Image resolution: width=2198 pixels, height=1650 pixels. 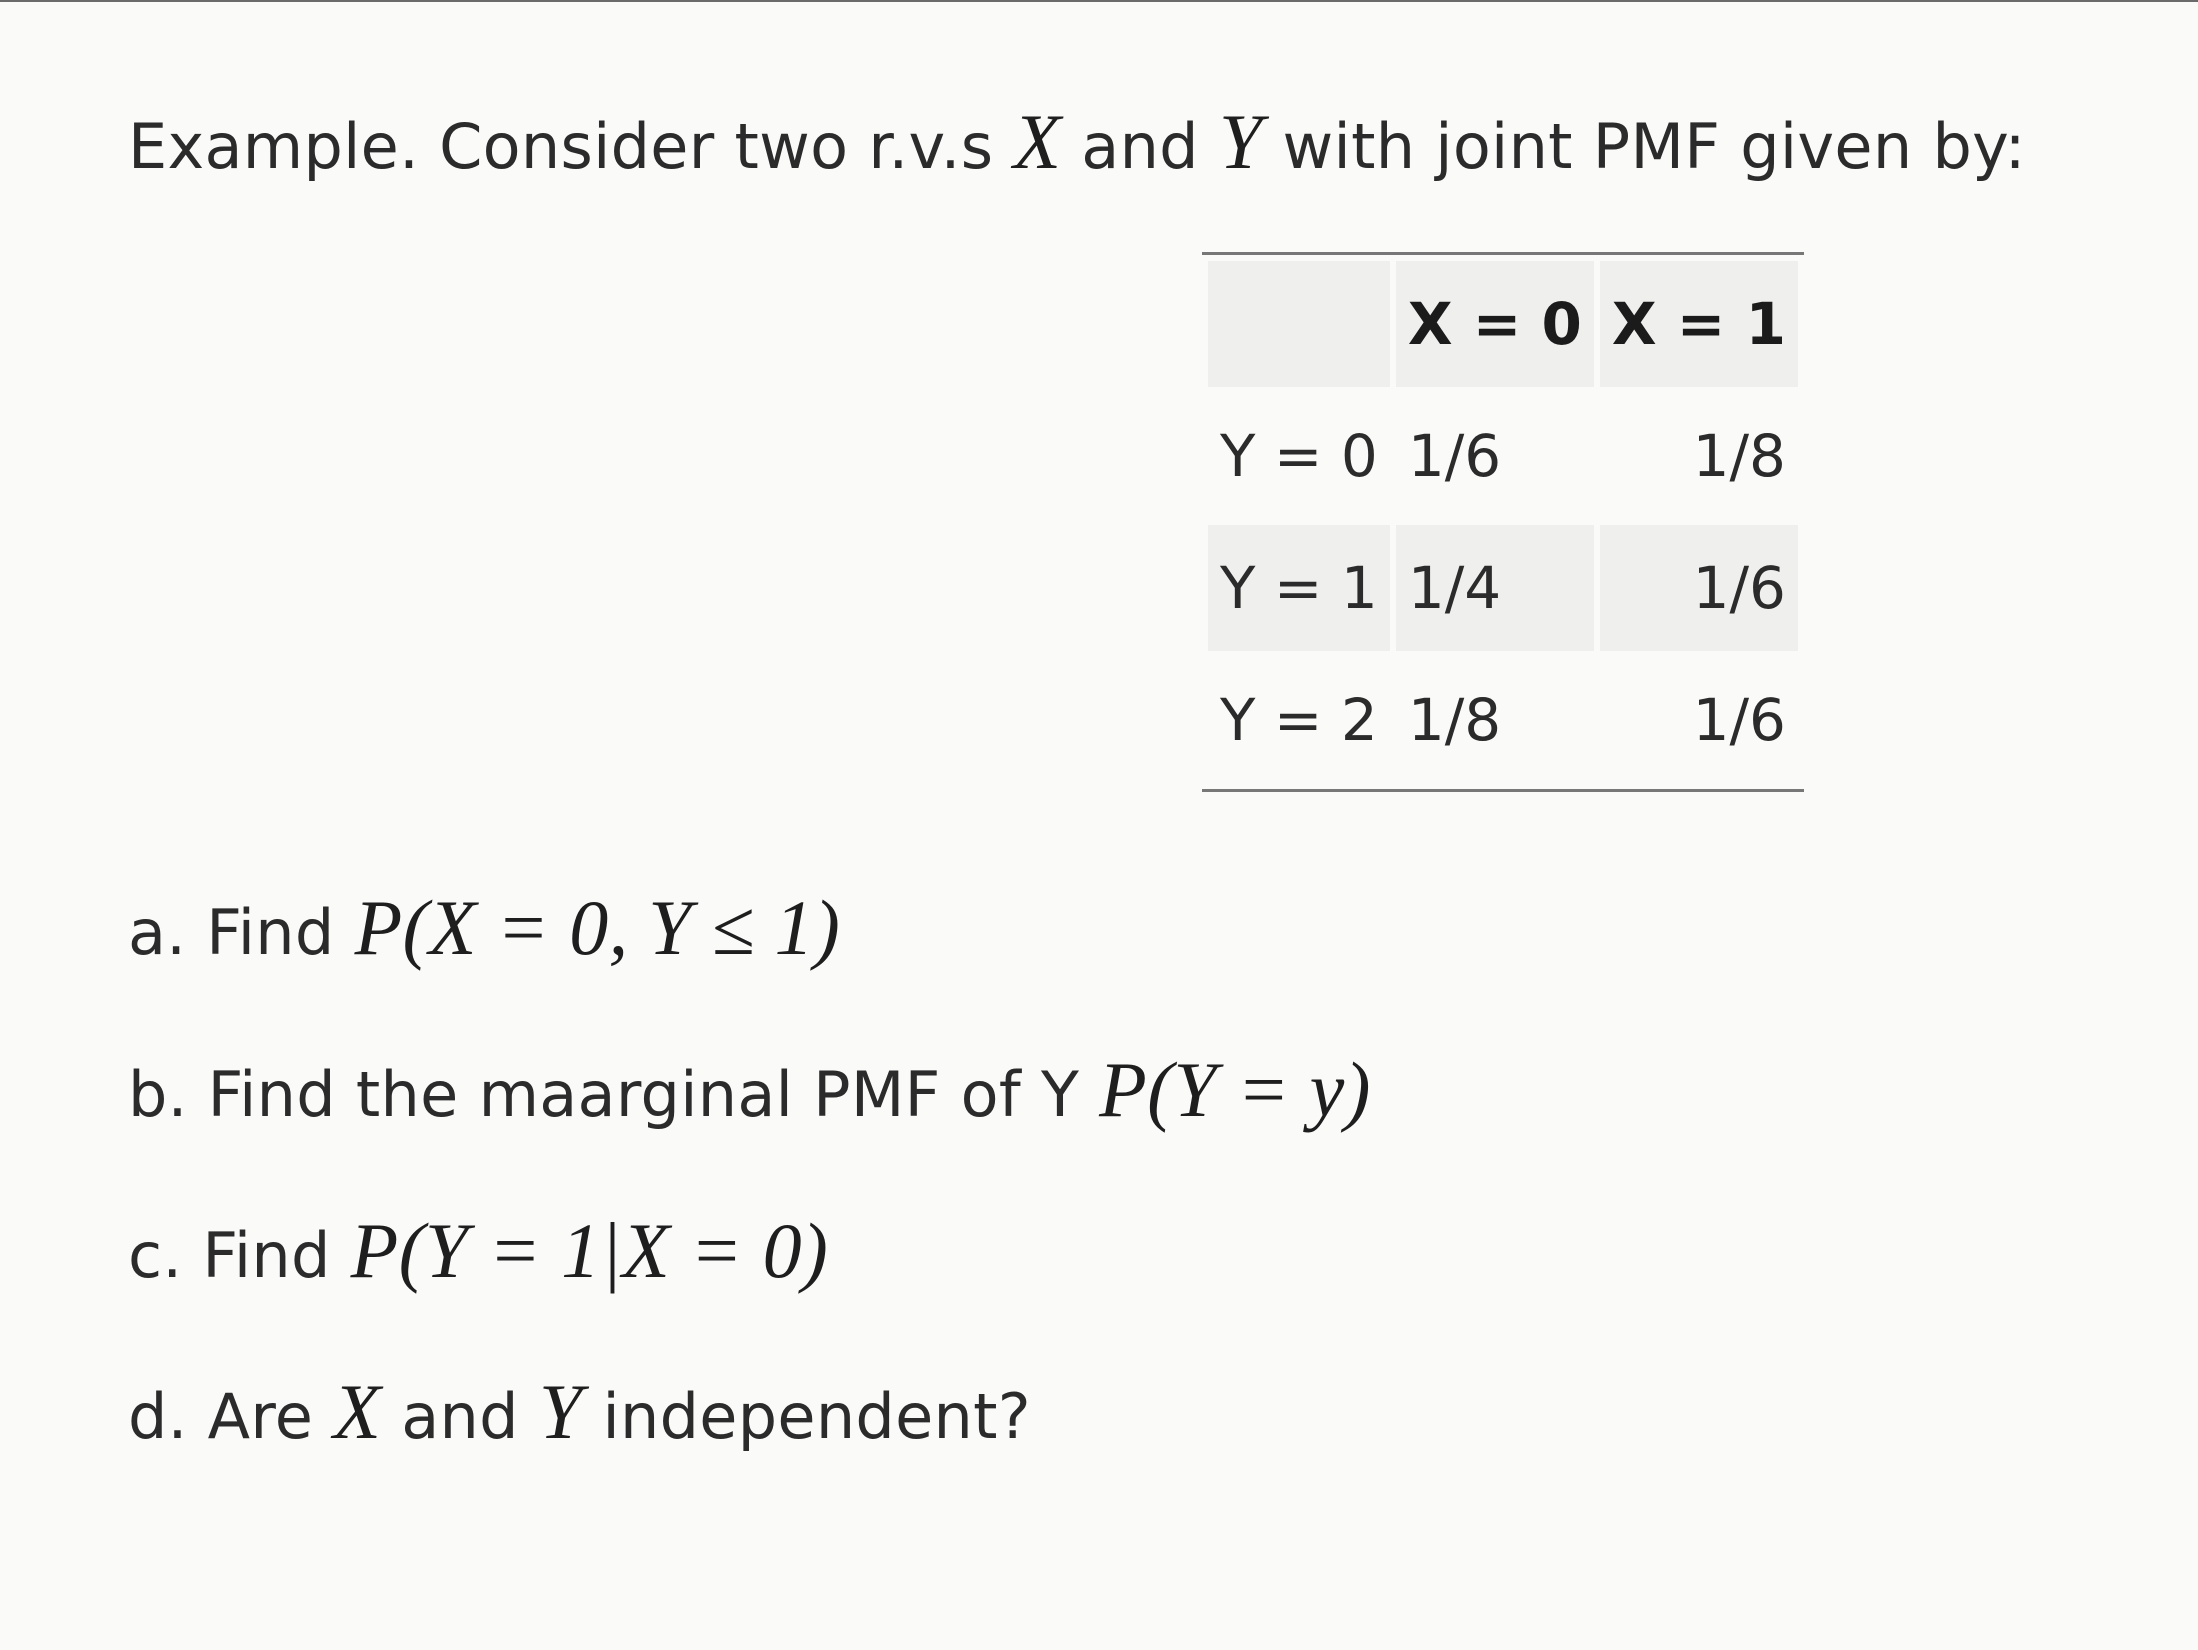 I want to click on header-x0: X = 0, so click(x=1494, y=324).